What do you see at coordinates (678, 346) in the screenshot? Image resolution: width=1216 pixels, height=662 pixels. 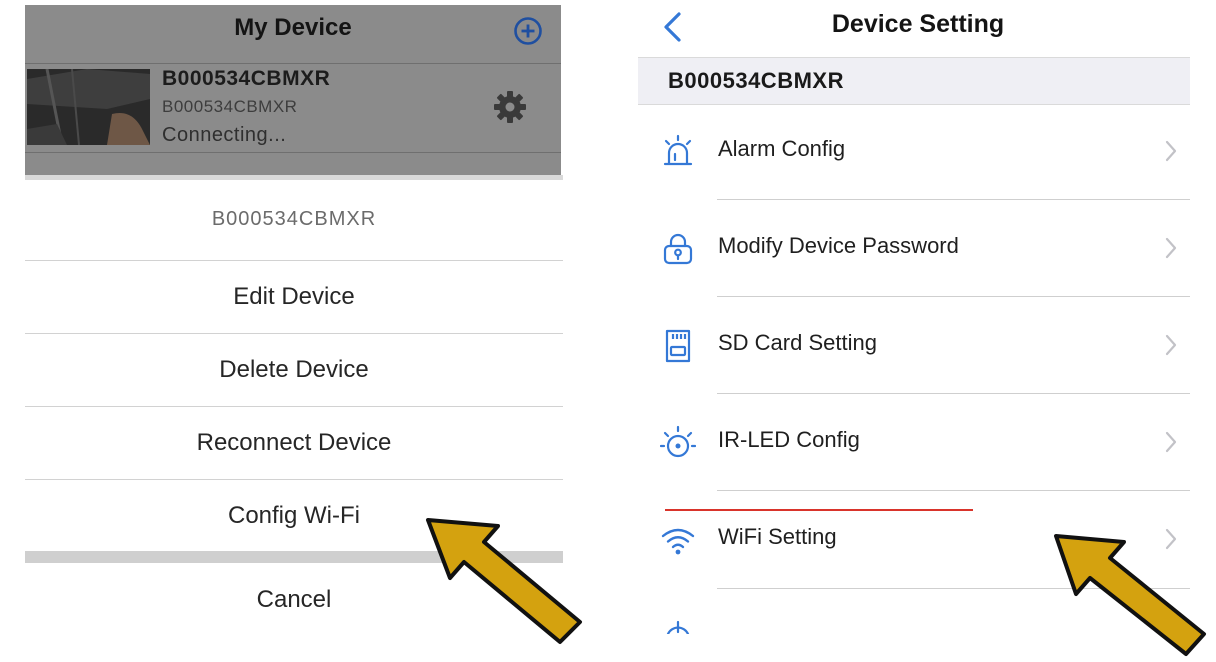 I see `sd-card-icon` at bounding box center [678, 346].